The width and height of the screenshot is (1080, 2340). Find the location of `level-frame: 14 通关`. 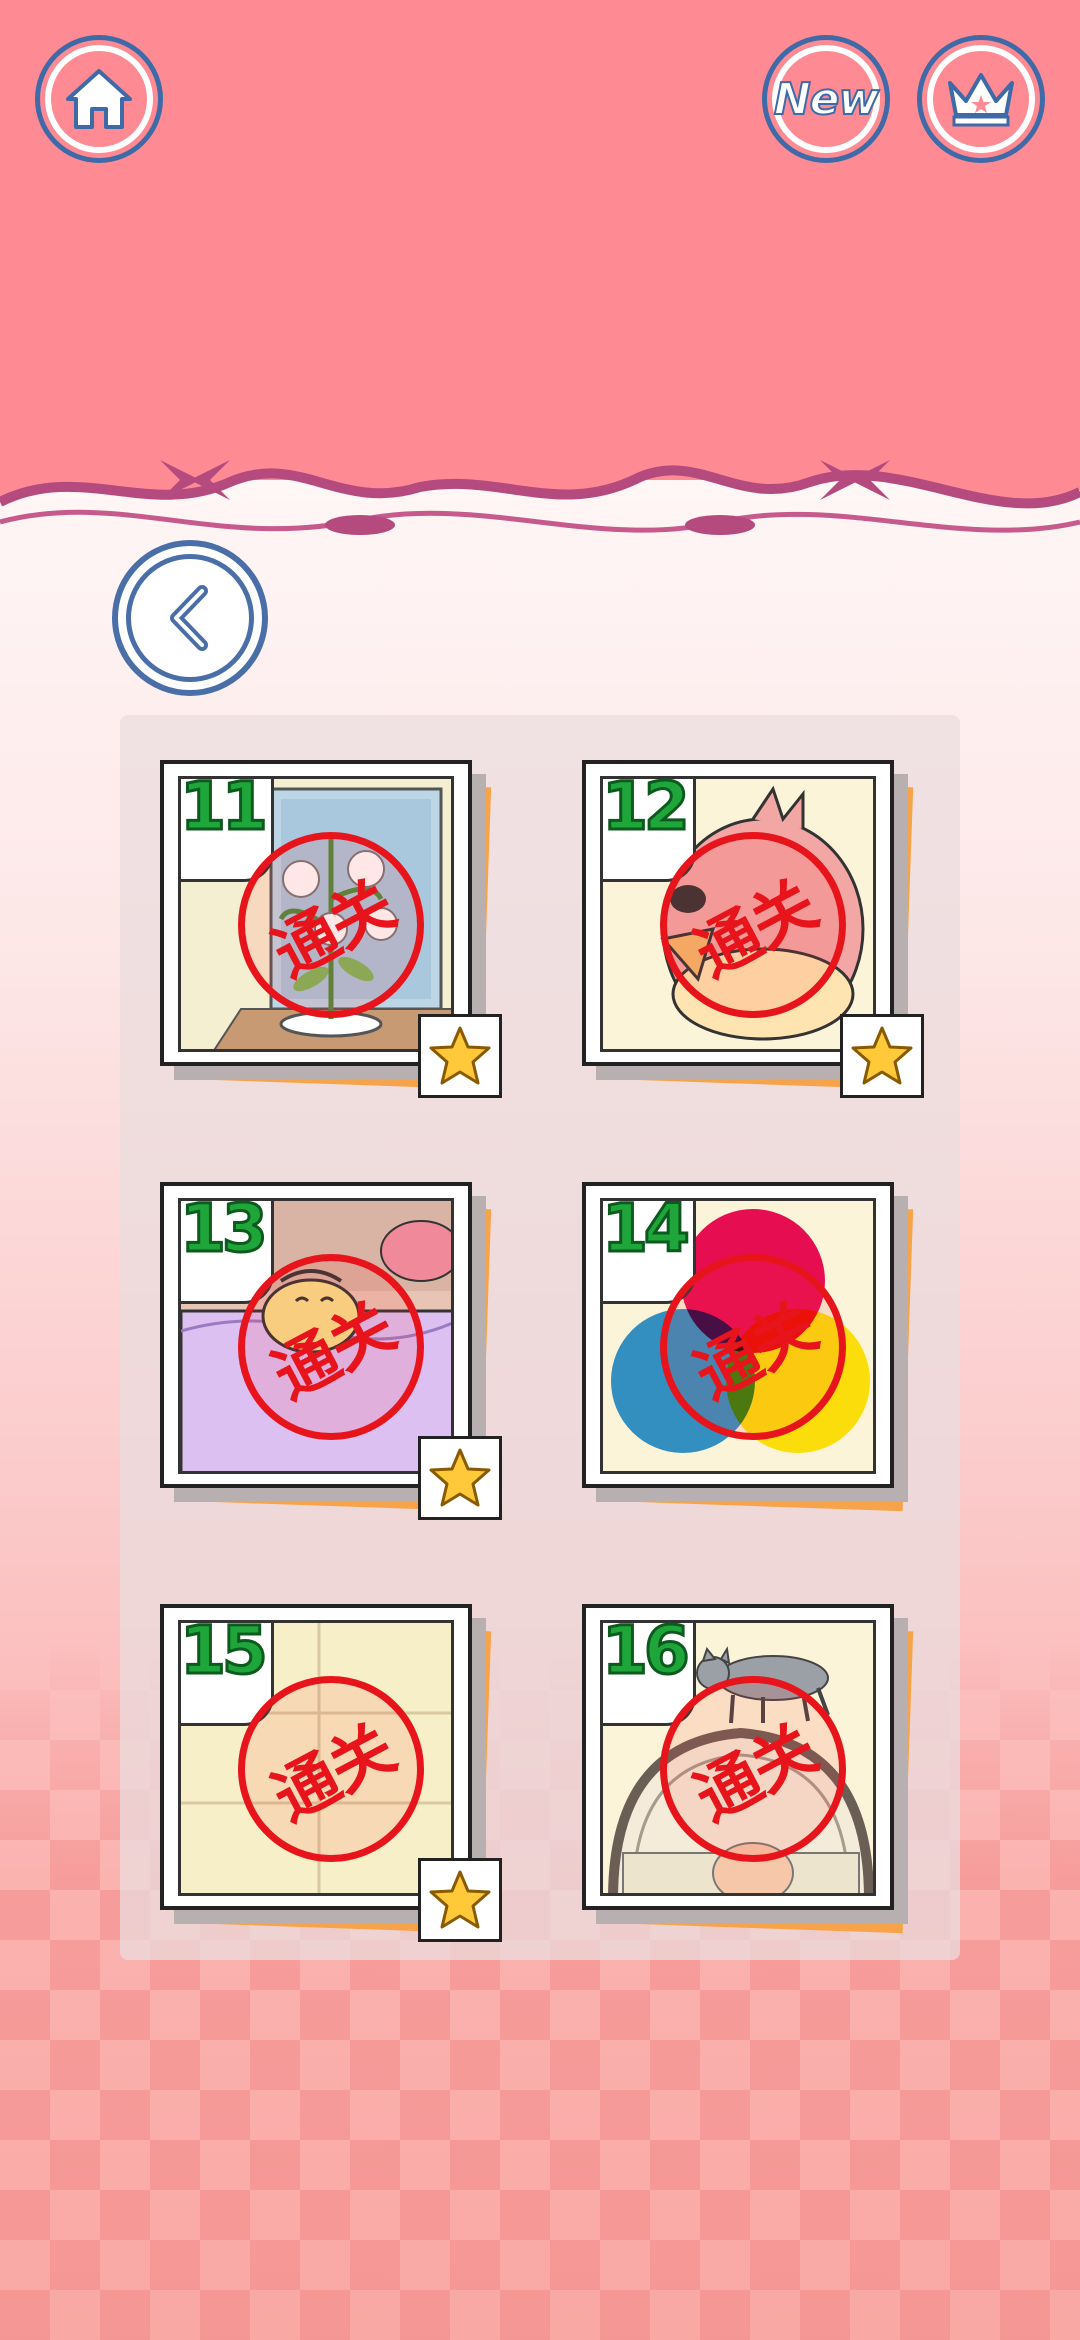

level-frame: 14 通关 is located at coordinates (738, 1335).